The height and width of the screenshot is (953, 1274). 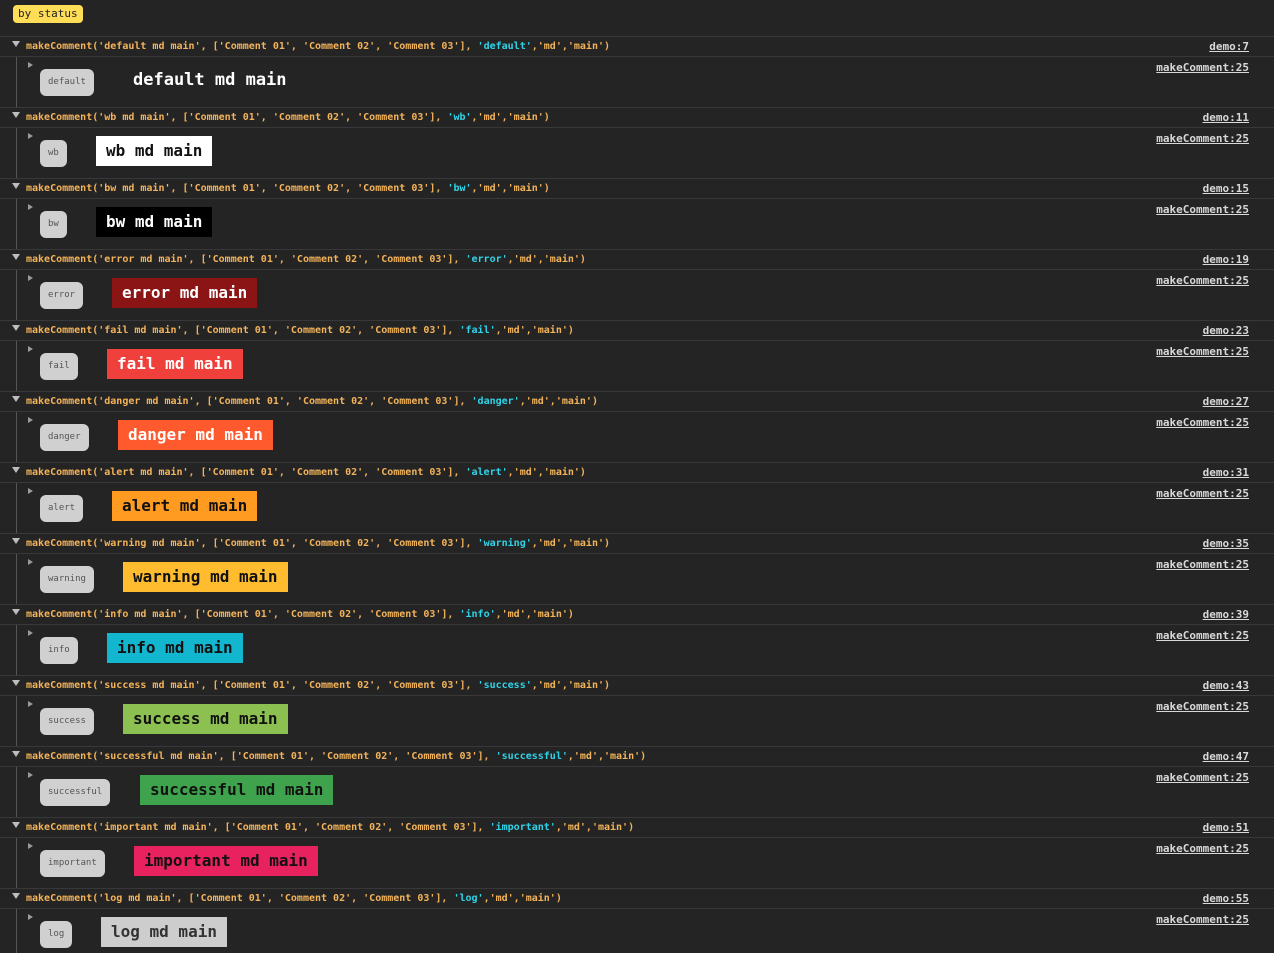 I want to click on styled-status-label: important md main, so click(x=226, y=861).